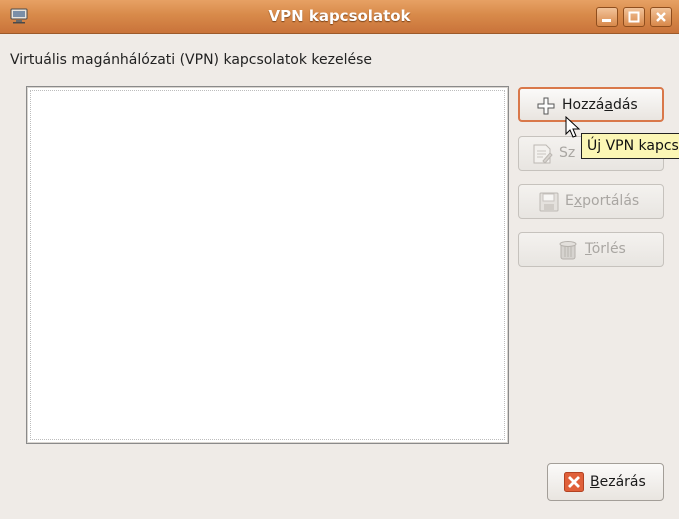 The image size is (679, 519). I want to click on close-window-button, so click(661, 17).